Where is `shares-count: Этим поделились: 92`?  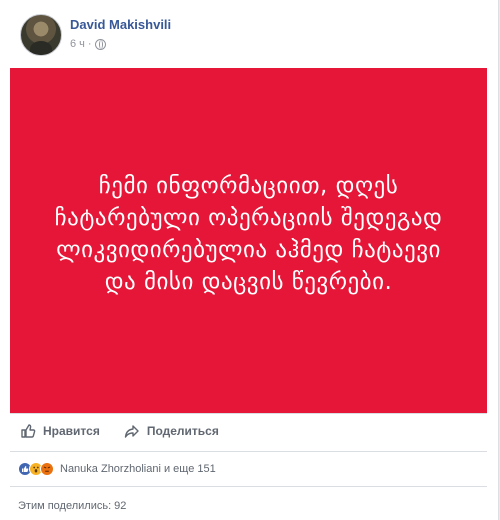 shares-count: Этим поделились: 92 is located at coordinates (72, 506).